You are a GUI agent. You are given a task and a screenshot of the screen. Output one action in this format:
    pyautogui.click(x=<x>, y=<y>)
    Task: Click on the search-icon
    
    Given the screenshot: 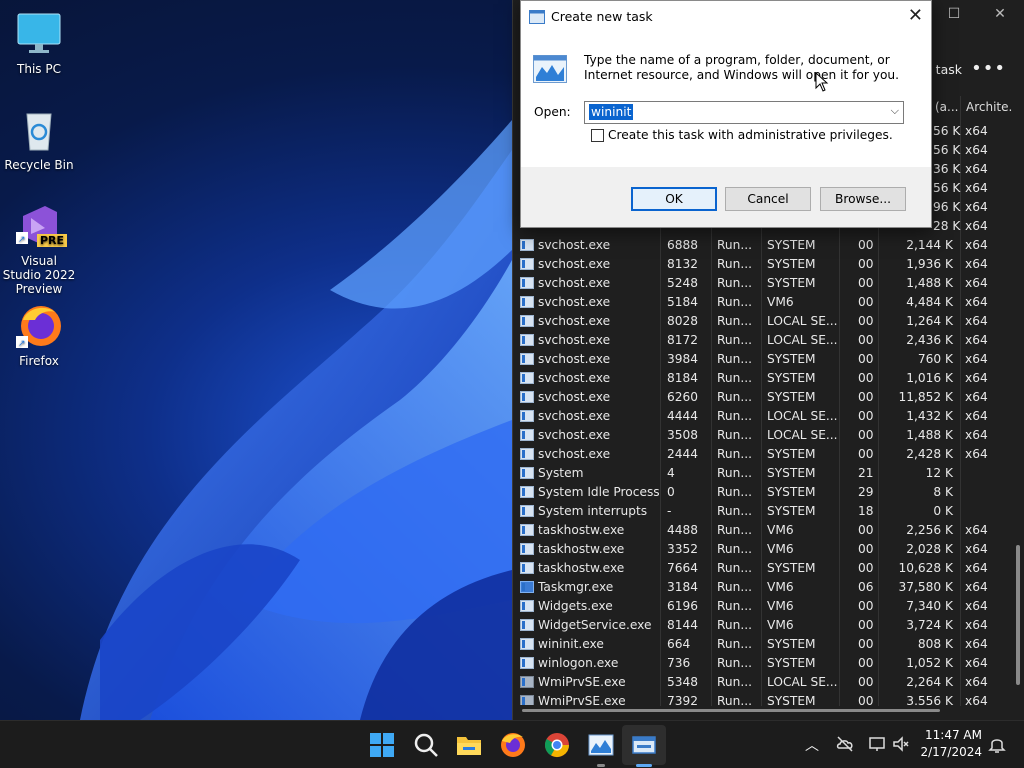 What is the action you would take?
    pyautogui.click(x=426, y=745)
    